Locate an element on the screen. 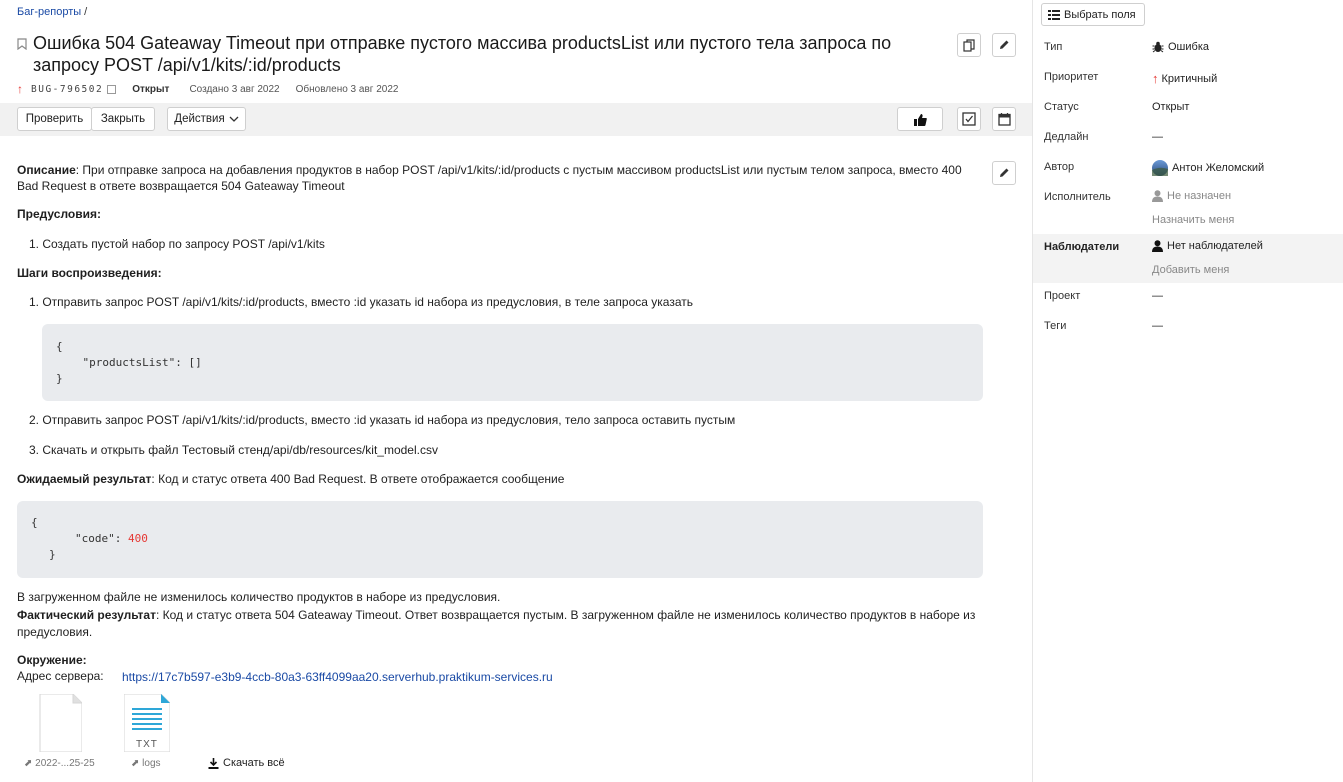  created-date: Создано 3 авг 2022 is located at coordinates (234, 89).